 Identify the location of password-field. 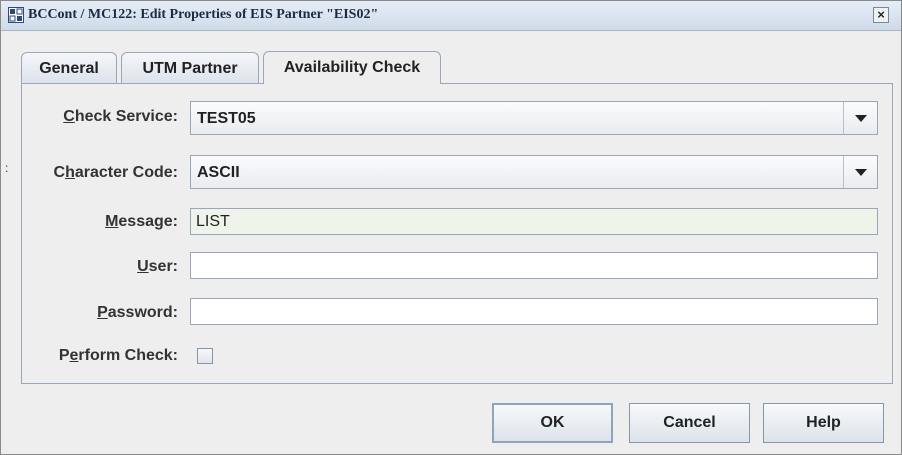
(534, 311).